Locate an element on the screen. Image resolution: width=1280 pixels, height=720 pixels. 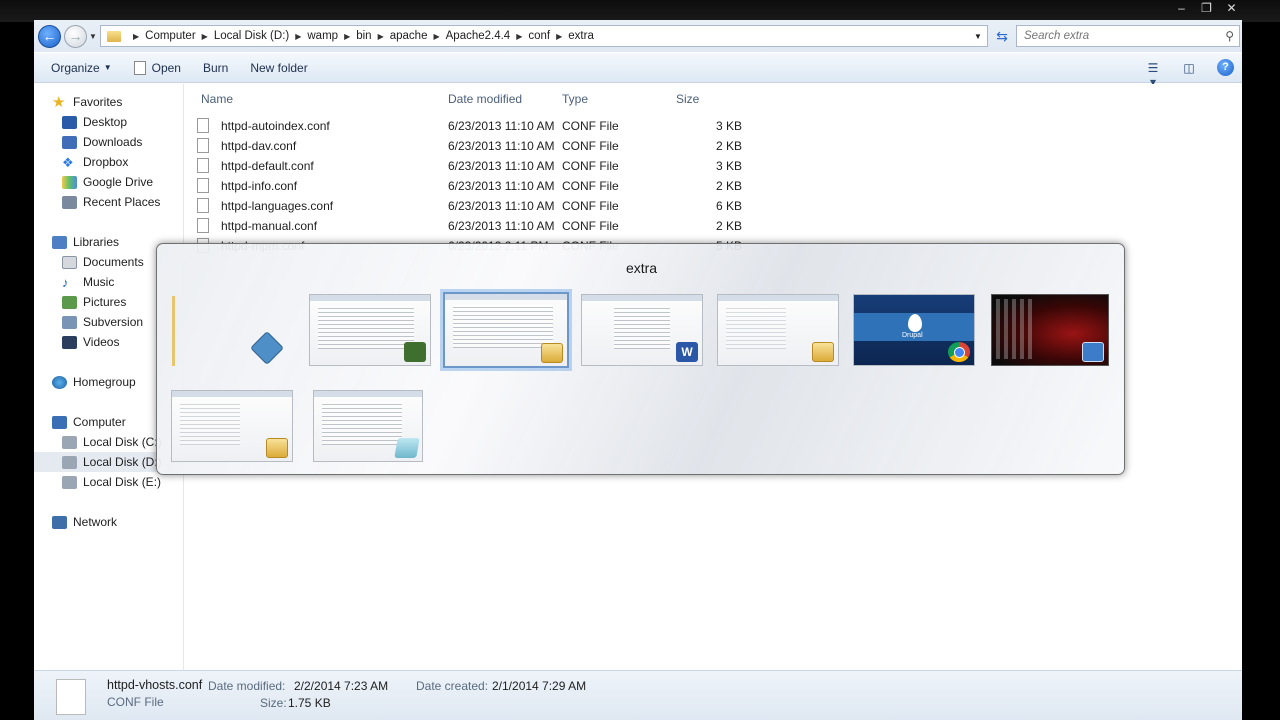
file-name: httpd-languages.conf is located at coordinates (277, 206).